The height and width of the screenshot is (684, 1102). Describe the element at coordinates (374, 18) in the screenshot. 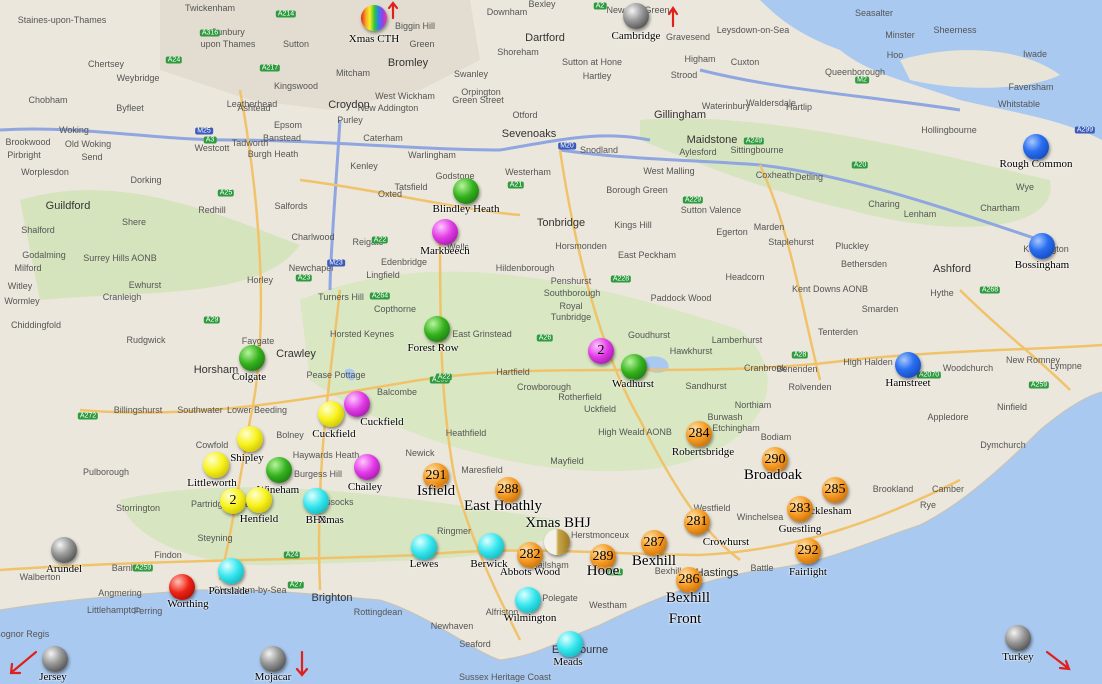

I see `map-marker-xmas-cth` at that location.